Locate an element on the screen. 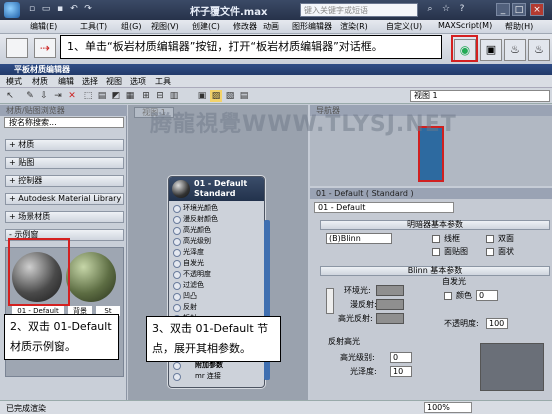 This screenshot has height=414, width=552. menu-customize: 自定义(U) is located at coordinates (404, 26).